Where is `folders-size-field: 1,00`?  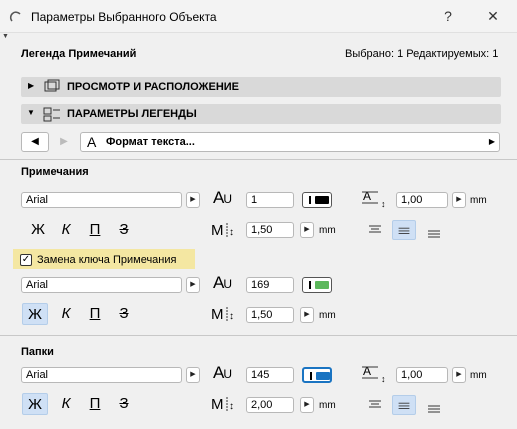
folders-size-field: 1,00 is located at coordinates (422, 375).